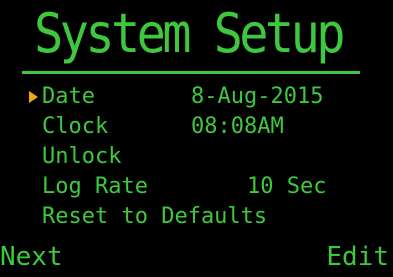 The image size is (393, 277). What do you see at coordinates (33, 97) in the screenshot?
I see `selection-arrow-icon` at bounding box center [33, 97].